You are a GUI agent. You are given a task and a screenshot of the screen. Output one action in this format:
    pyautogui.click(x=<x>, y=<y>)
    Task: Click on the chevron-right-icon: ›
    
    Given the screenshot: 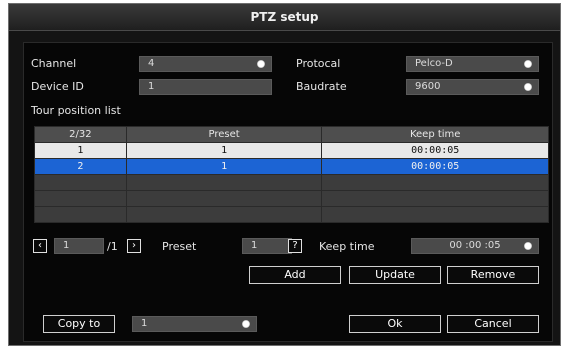 What is the action you would take?
    pyautogui.click(x=134, y=246)
    